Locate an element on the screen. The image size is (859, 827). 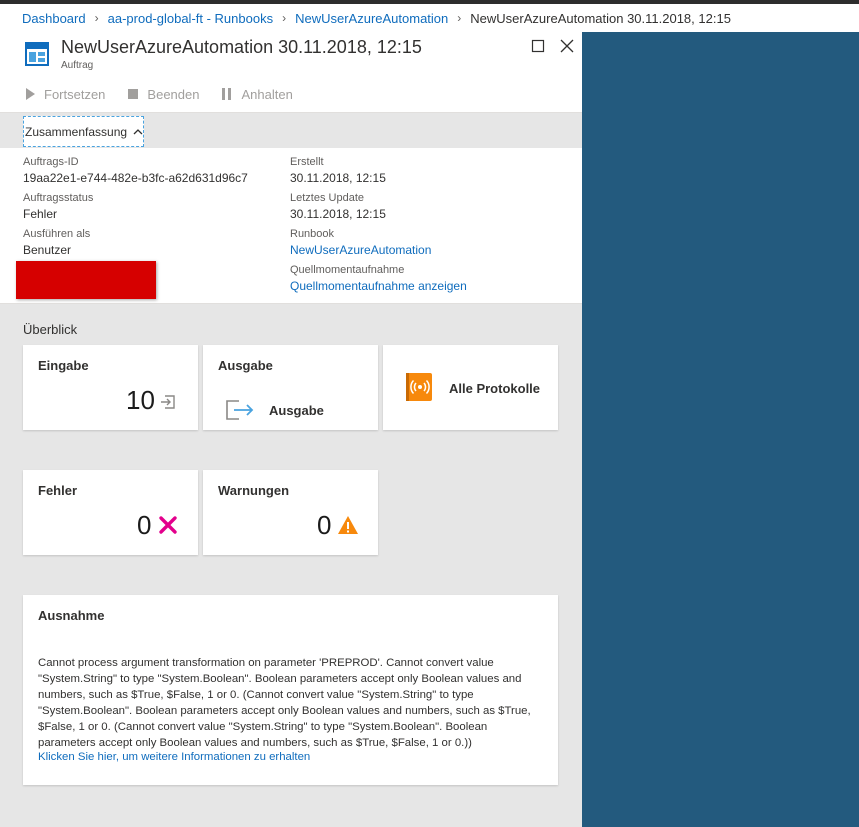
automation-job-icon is located at coordinates (37, 54).